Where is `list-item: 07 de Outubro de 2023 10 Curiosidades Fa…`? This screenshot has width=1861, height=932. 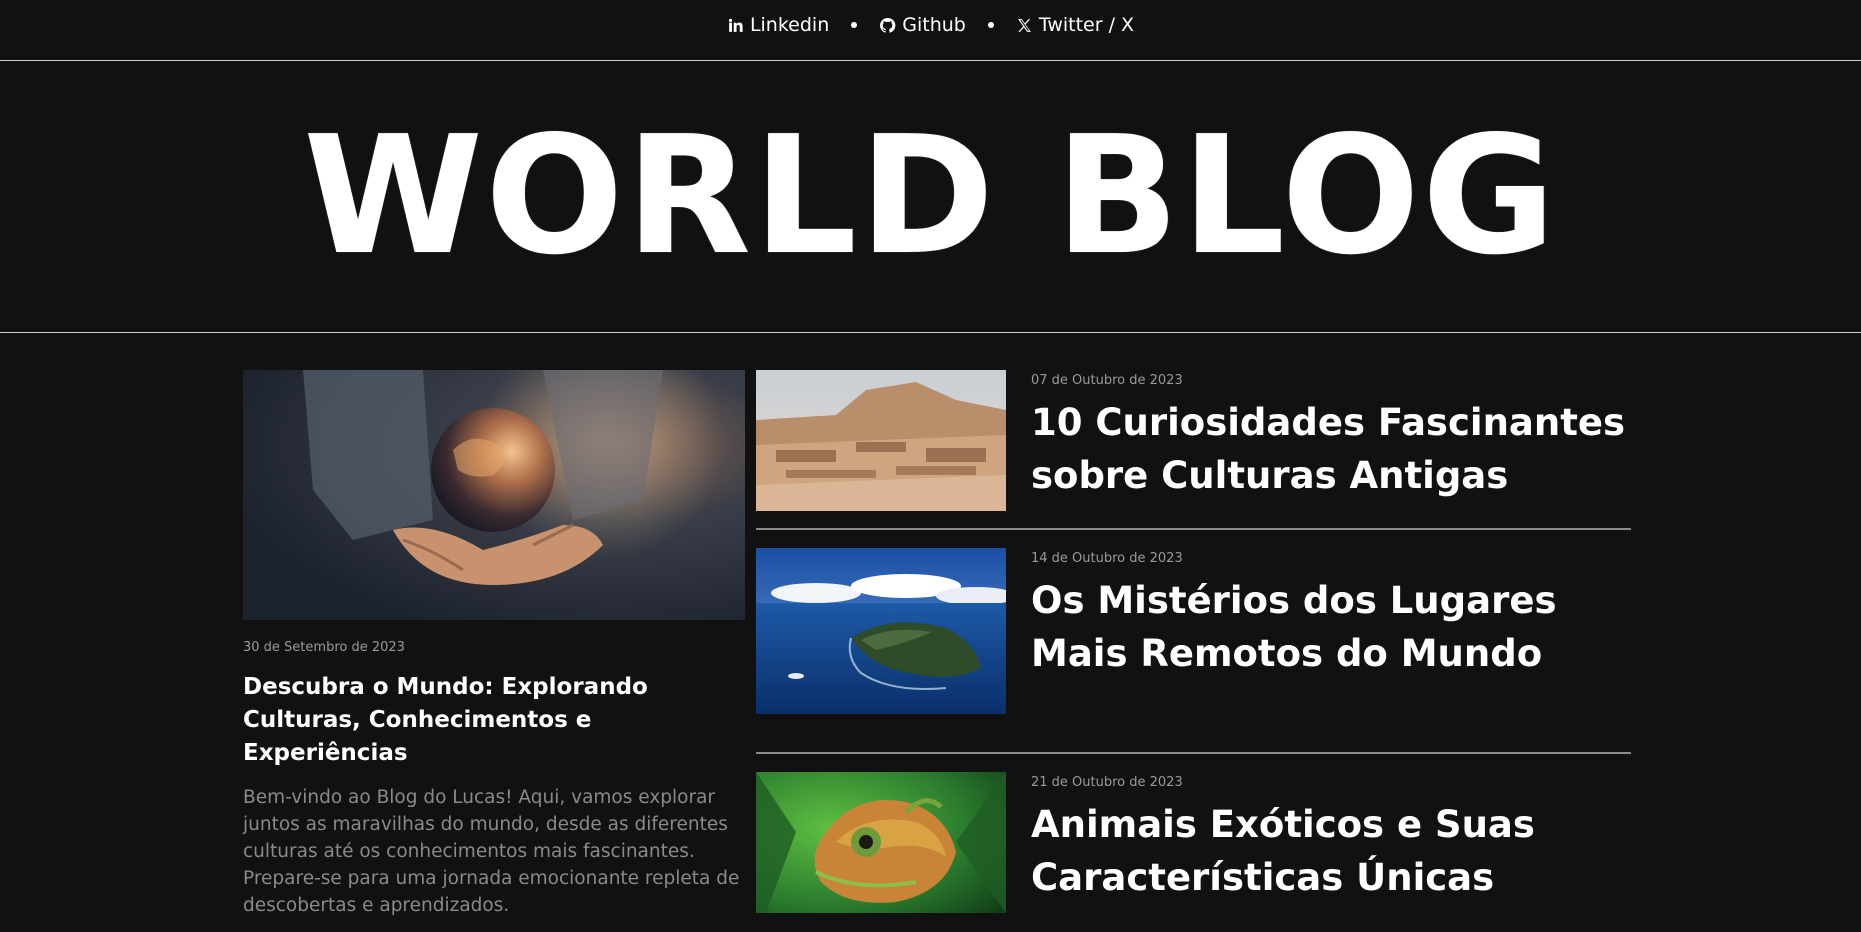
list-item: 07 de Outubro de 2023 10 Curiosidades Fa… is located at coordinates (1193, 450).